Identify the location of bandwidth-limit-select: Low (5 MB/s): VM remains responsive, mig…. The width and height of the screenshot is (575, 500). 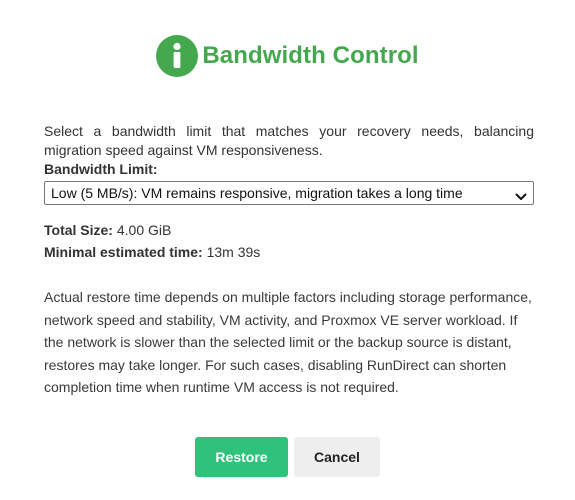
(289, 193).